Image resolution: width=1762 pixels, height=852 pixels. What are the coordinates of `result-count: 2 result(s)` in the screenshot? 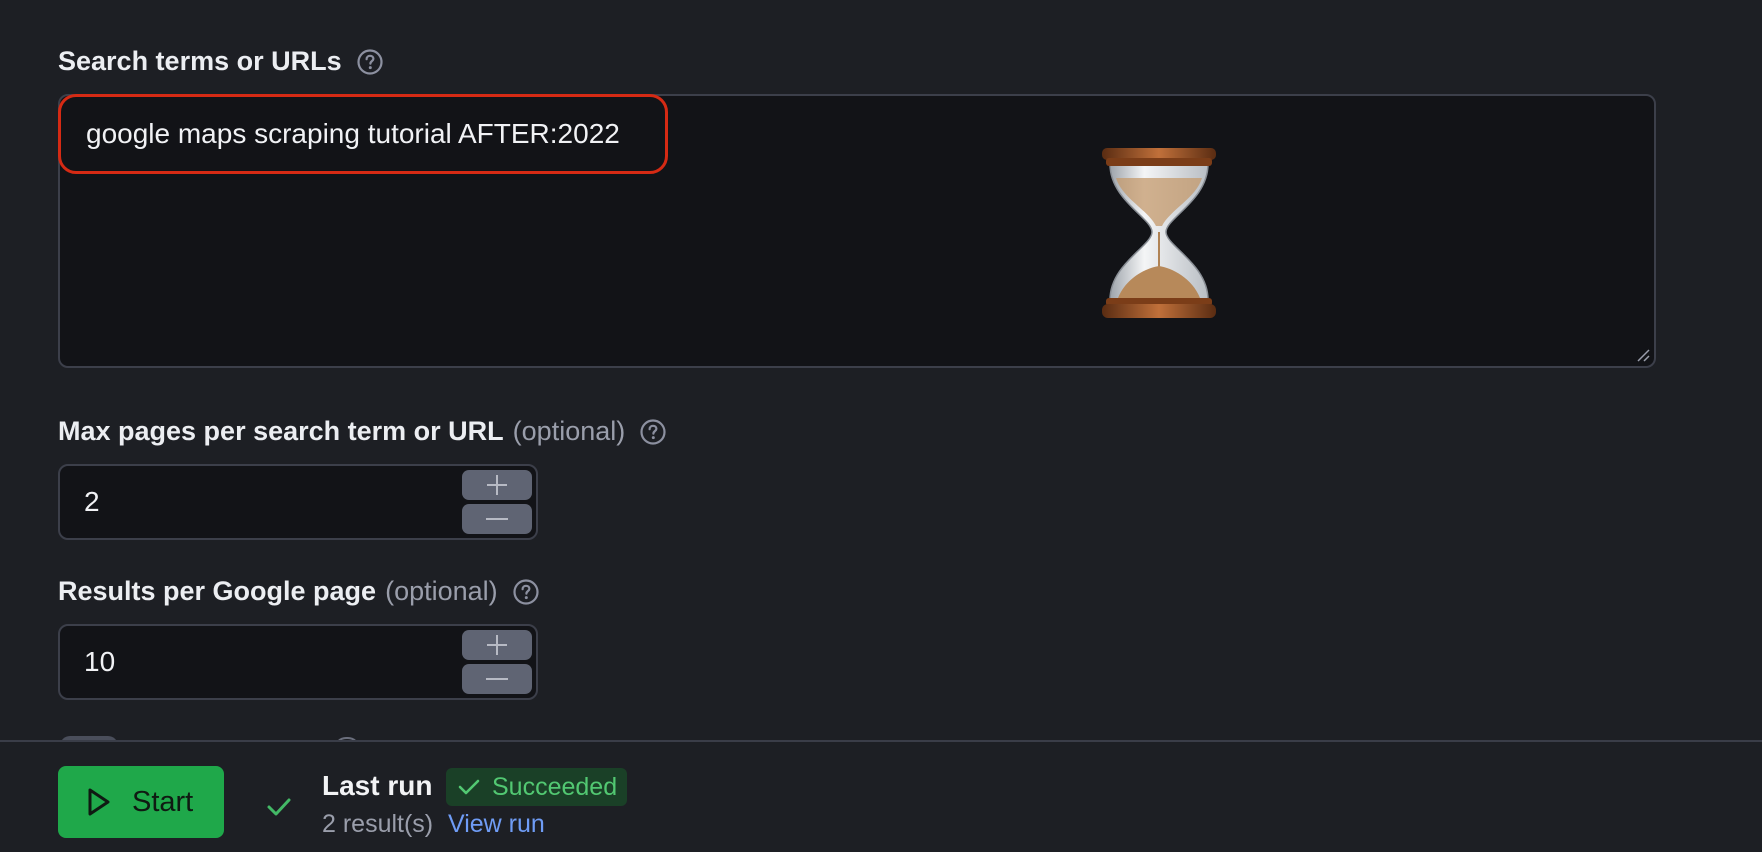 It's located at (378, 824).